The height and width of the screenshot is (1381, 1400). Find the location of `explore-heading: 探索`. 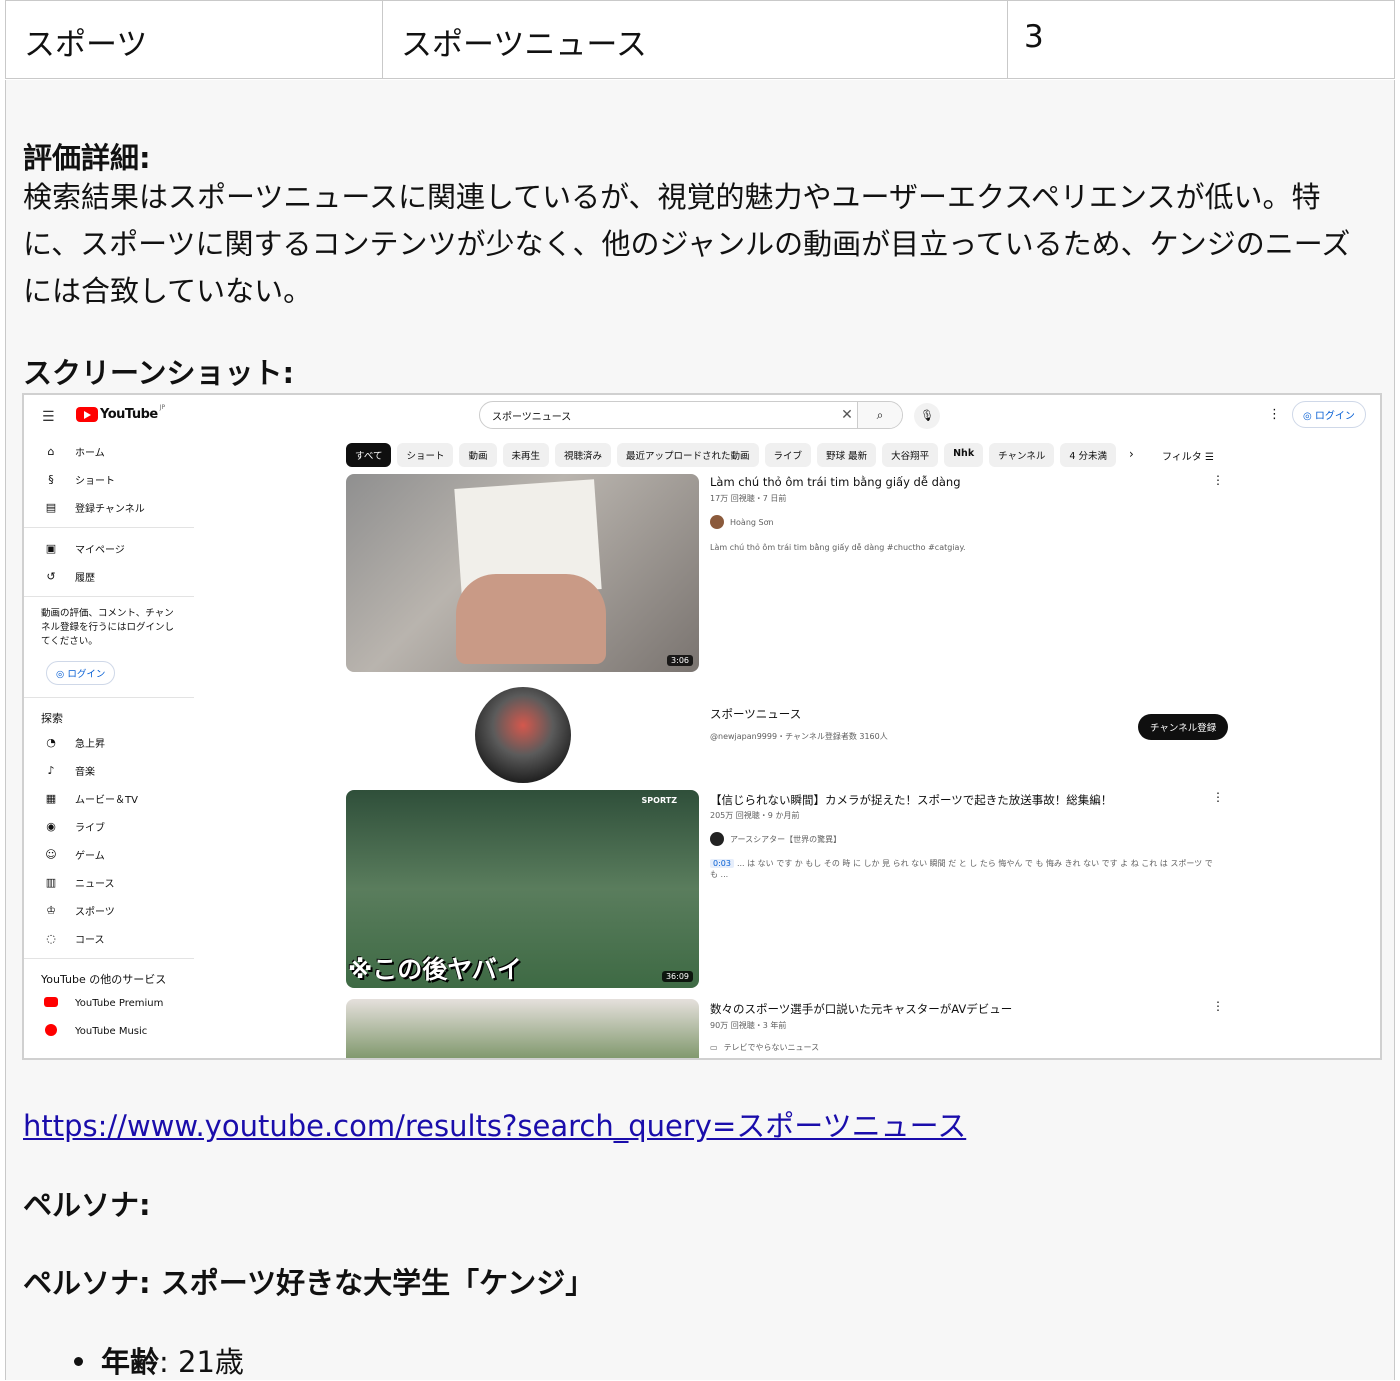

explore-heading: 探索 is located at coordinates (52, 718).